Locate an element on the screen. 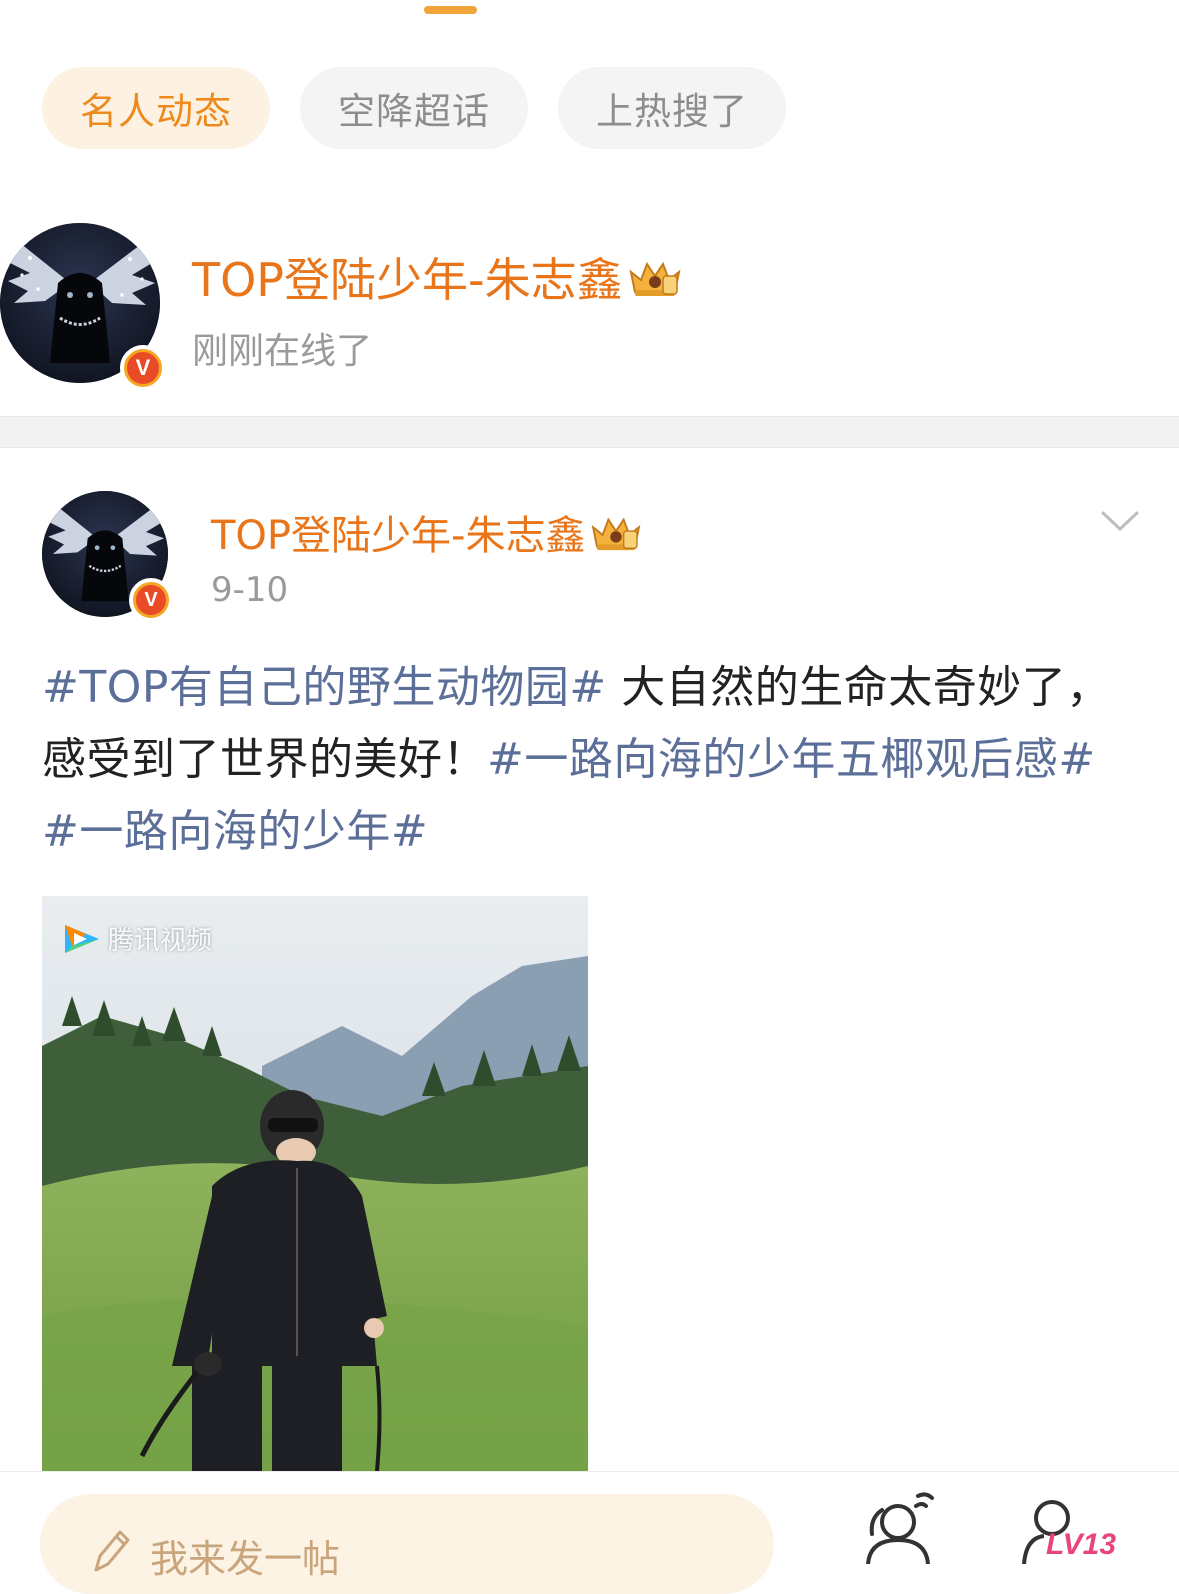 This screenshot has height=1594, width=1179. bottom-bar: 我来发一帖 LV13 is located at coordinates (589, 1532).